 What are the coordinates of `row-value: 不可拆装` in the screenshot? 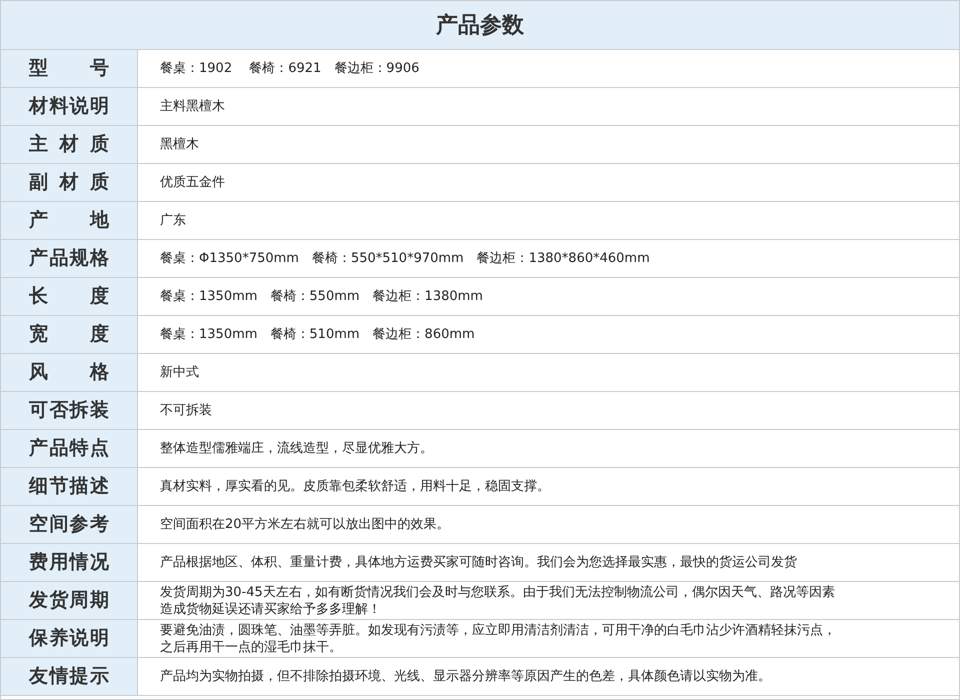 It's located at (186, 410).